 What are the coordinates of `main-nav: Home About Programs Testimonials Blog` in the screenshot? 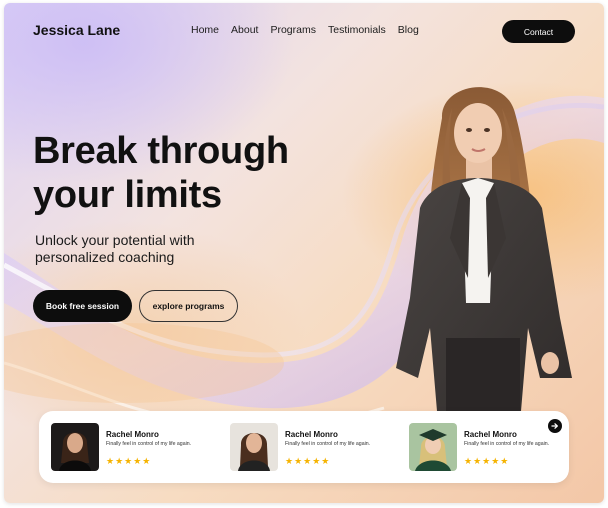 It's located at (305, 30).